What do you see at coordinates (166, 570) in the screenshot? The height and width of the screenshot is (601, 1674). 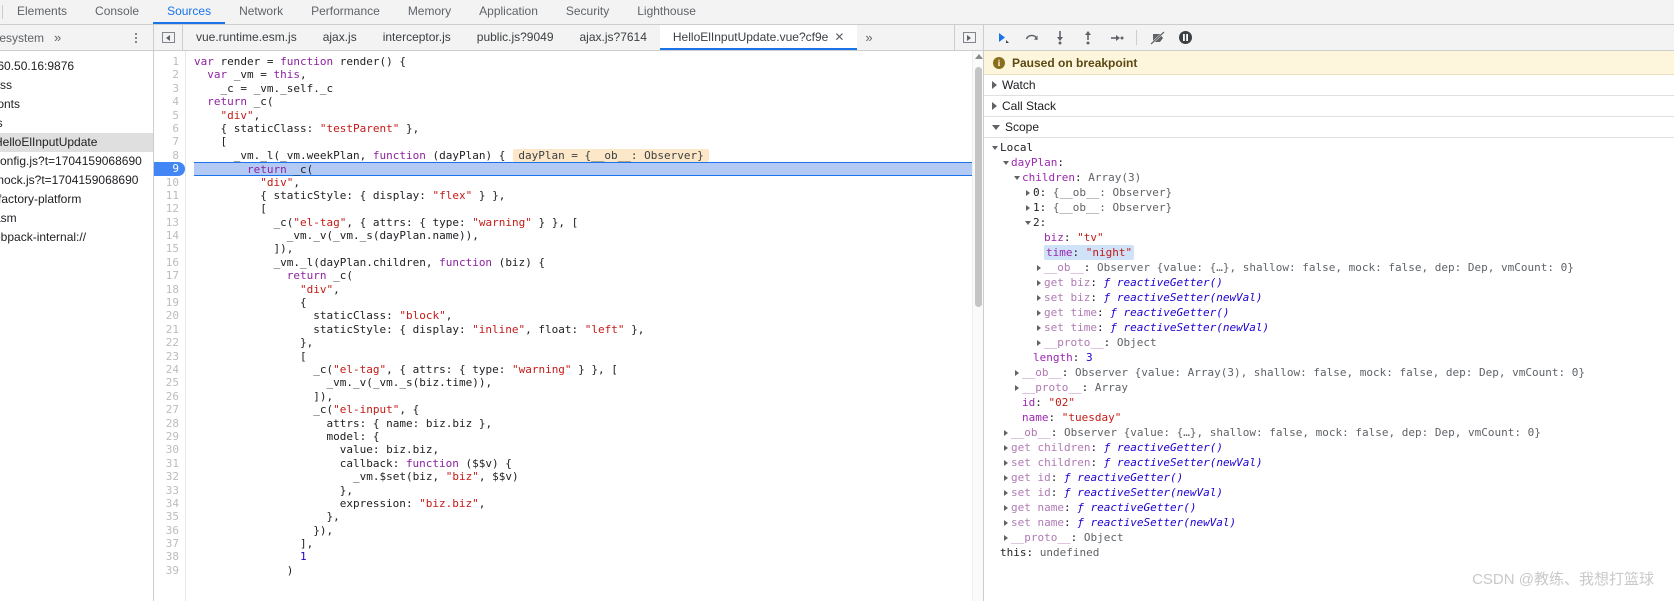 I see `line-number: 39` at bounding box center [166, 570].